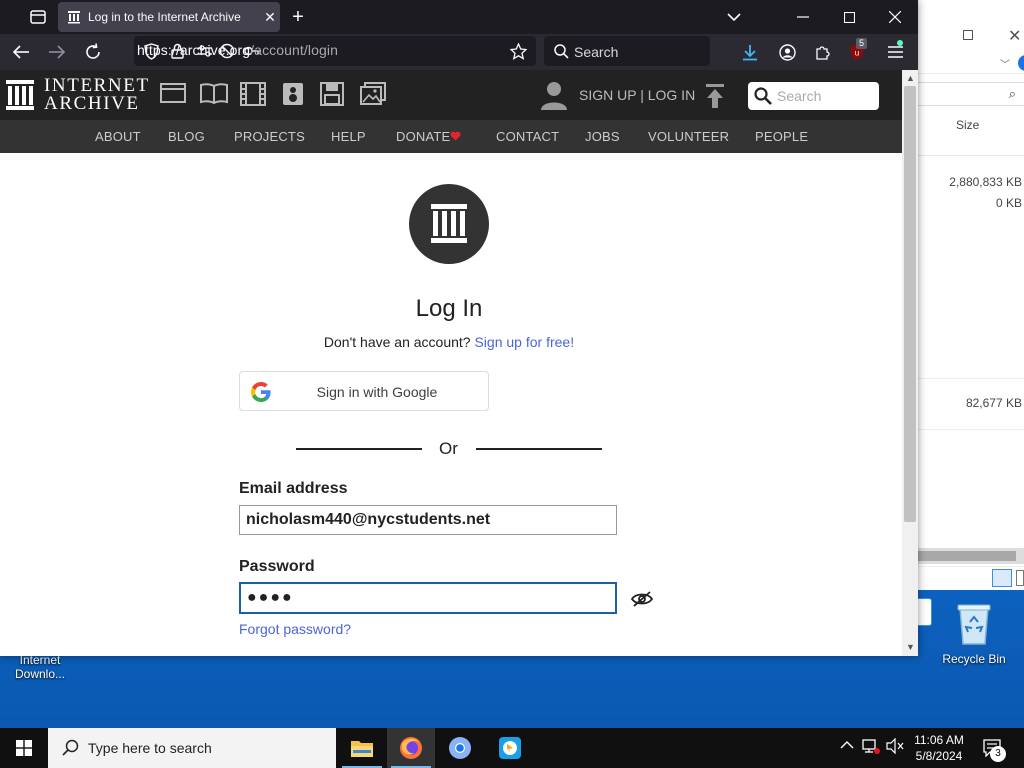  What do you see at coordinates (214, 95) in the screenshot?
I see `texts-icon` at bounding box center [214, 95].